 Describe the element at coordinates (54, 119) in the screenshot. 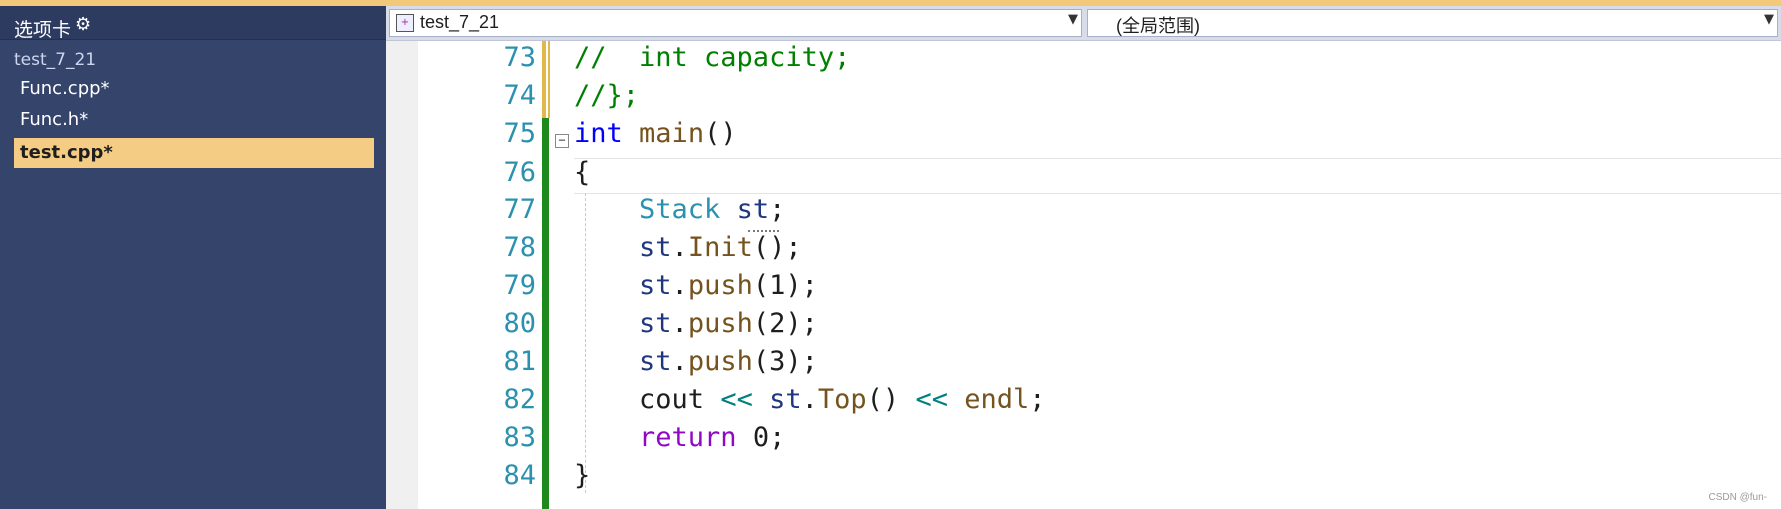

I see `sidebar-file-label: Func.h*` at that location.